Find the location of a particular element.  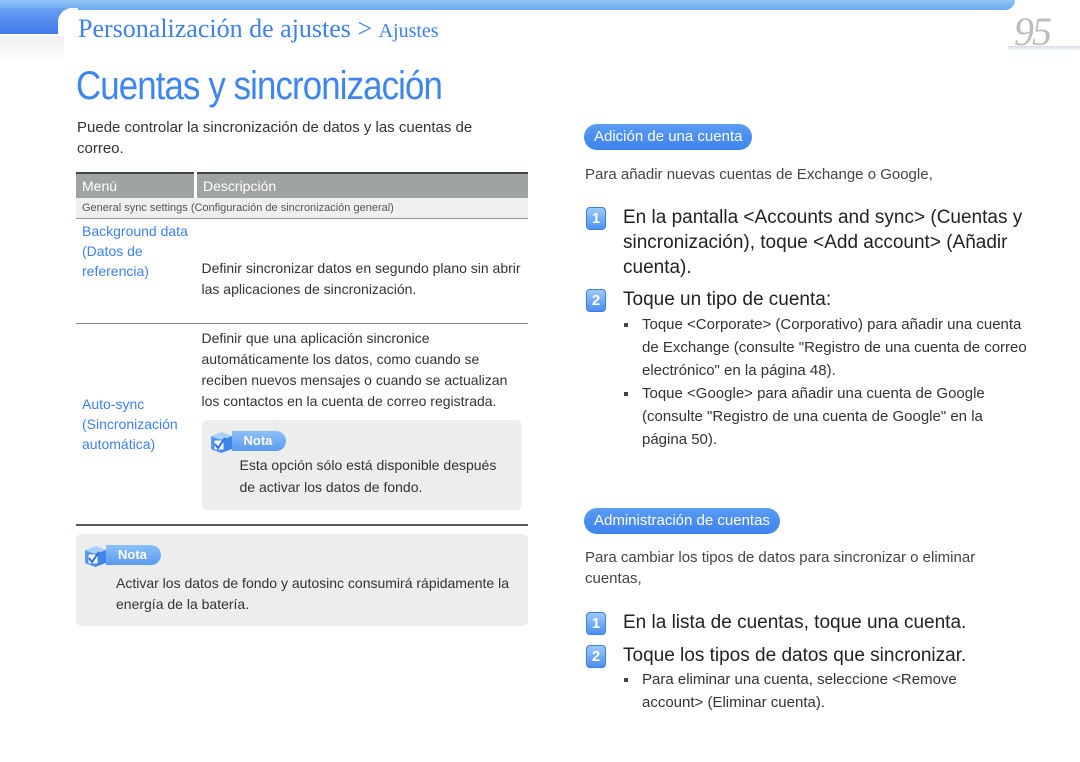

menu-name: Background data (Datos de referencia) is located at coordinates (136, 271).